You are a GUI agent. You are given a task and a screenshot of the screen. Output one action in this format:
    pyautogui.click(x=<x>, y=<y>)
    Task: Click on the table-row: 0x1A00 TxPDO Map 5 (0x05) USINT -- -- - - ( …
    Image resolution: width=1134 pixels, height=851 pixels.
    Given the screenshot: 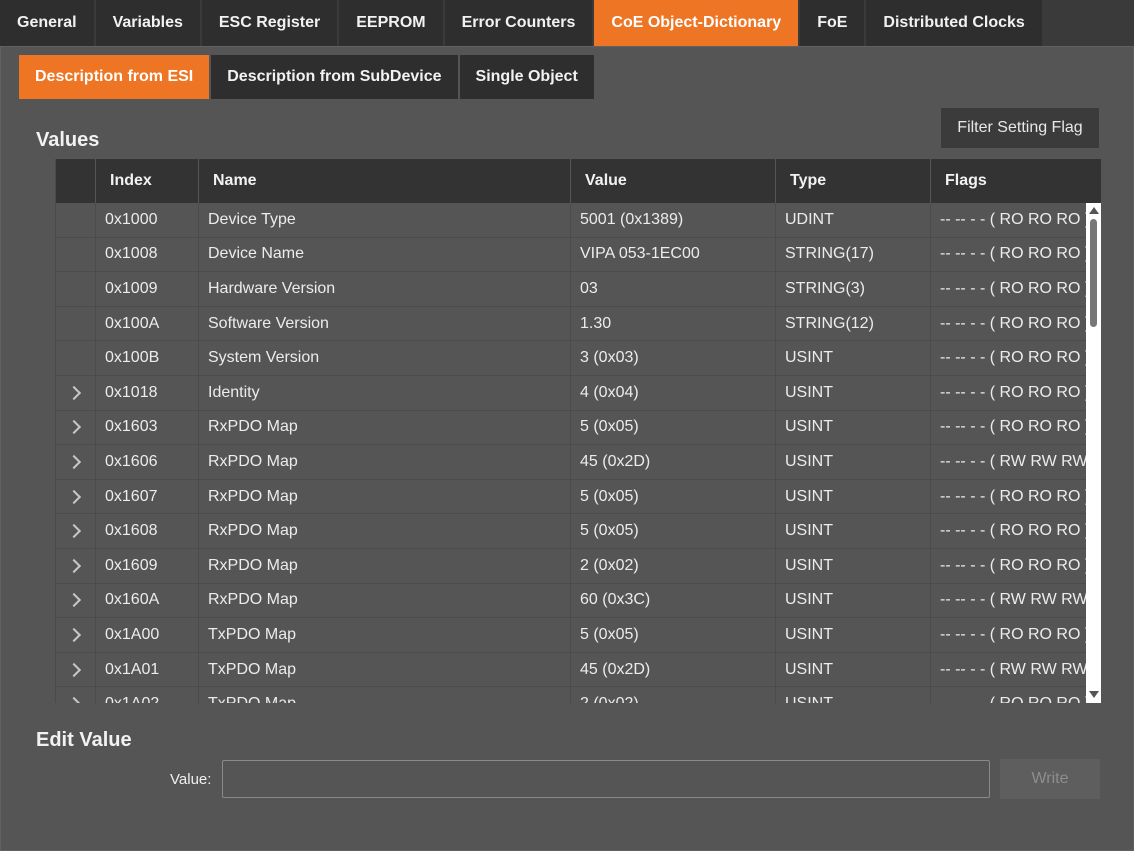 What is the action you would take?
    pyautogui.click(x=571, y=635)
    